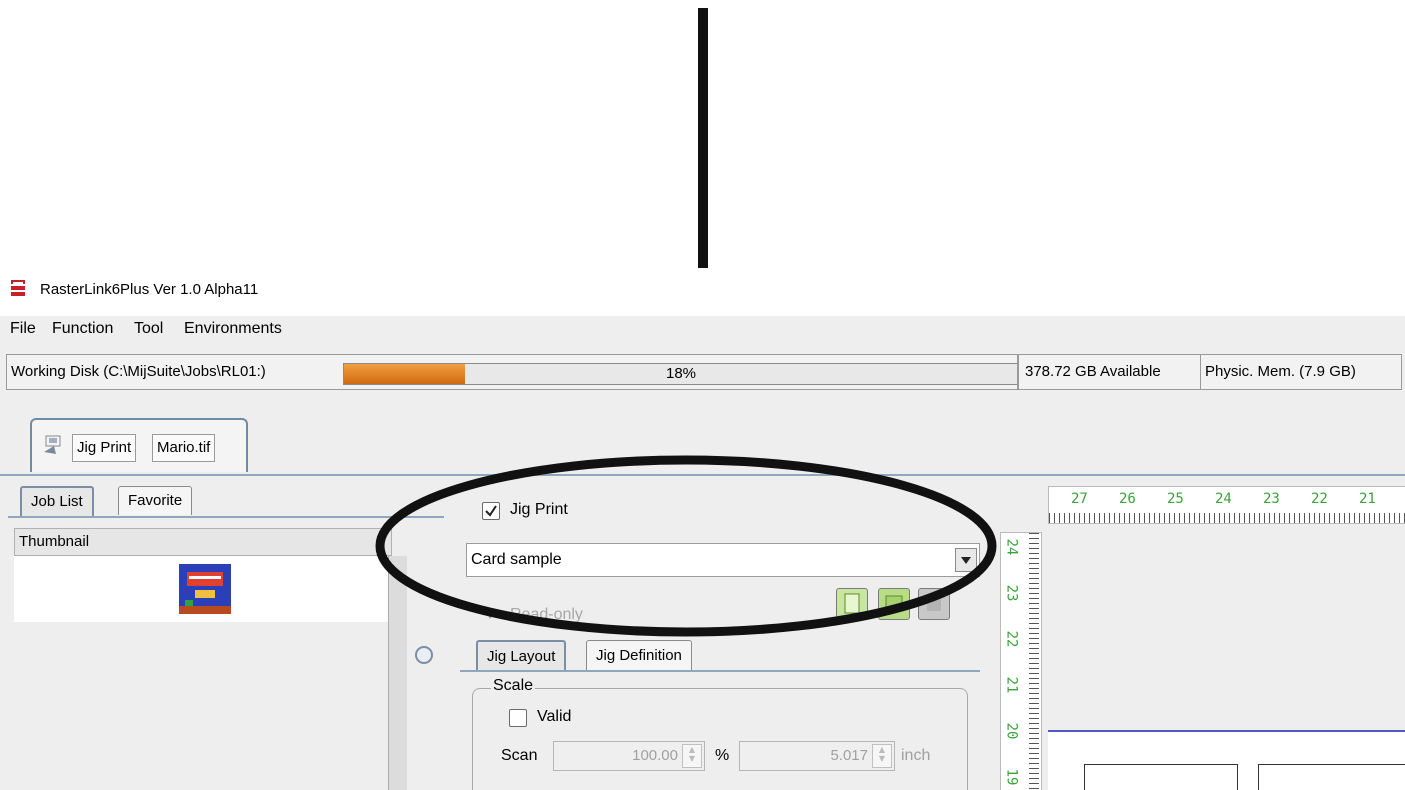  What do you see at coordinates (817, 756) in the screenshot?
I see `scan-inch-field: 5.017 ▲ ▼` at bounding box center [817, 756].